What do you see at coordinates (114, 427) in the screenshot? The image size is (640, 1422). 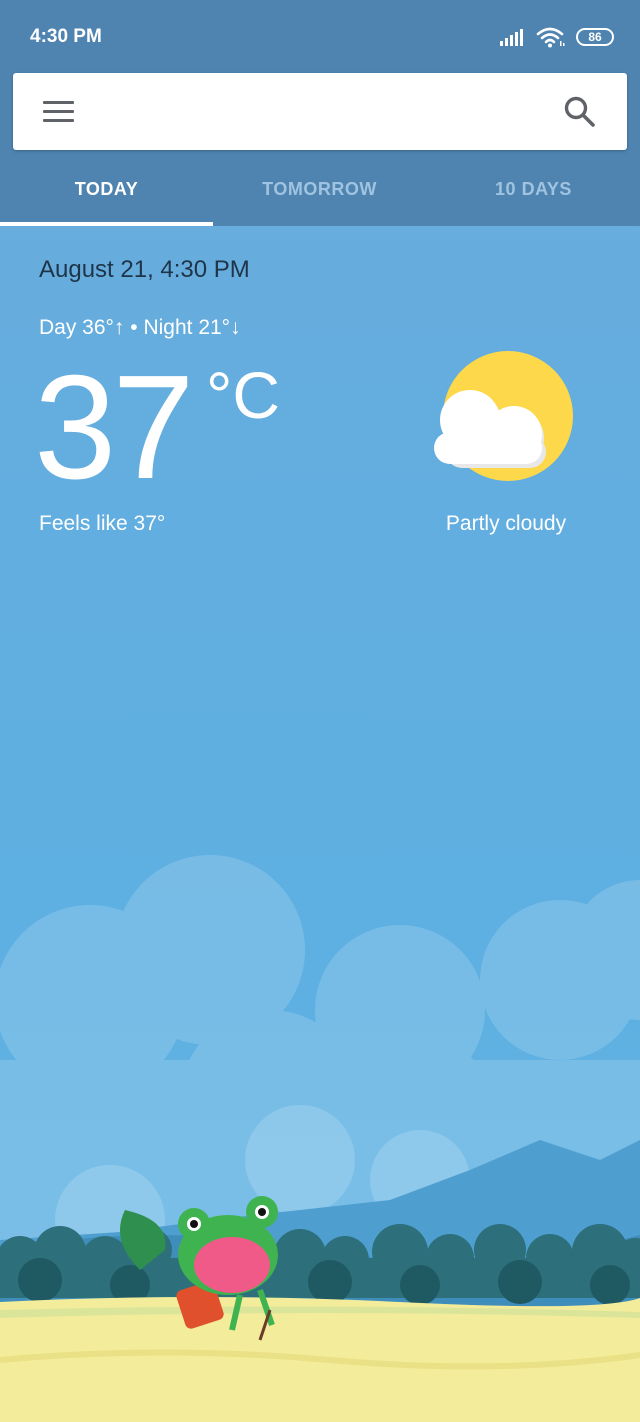 I see `current-temperature: 37` at bounding box center [114, 427].